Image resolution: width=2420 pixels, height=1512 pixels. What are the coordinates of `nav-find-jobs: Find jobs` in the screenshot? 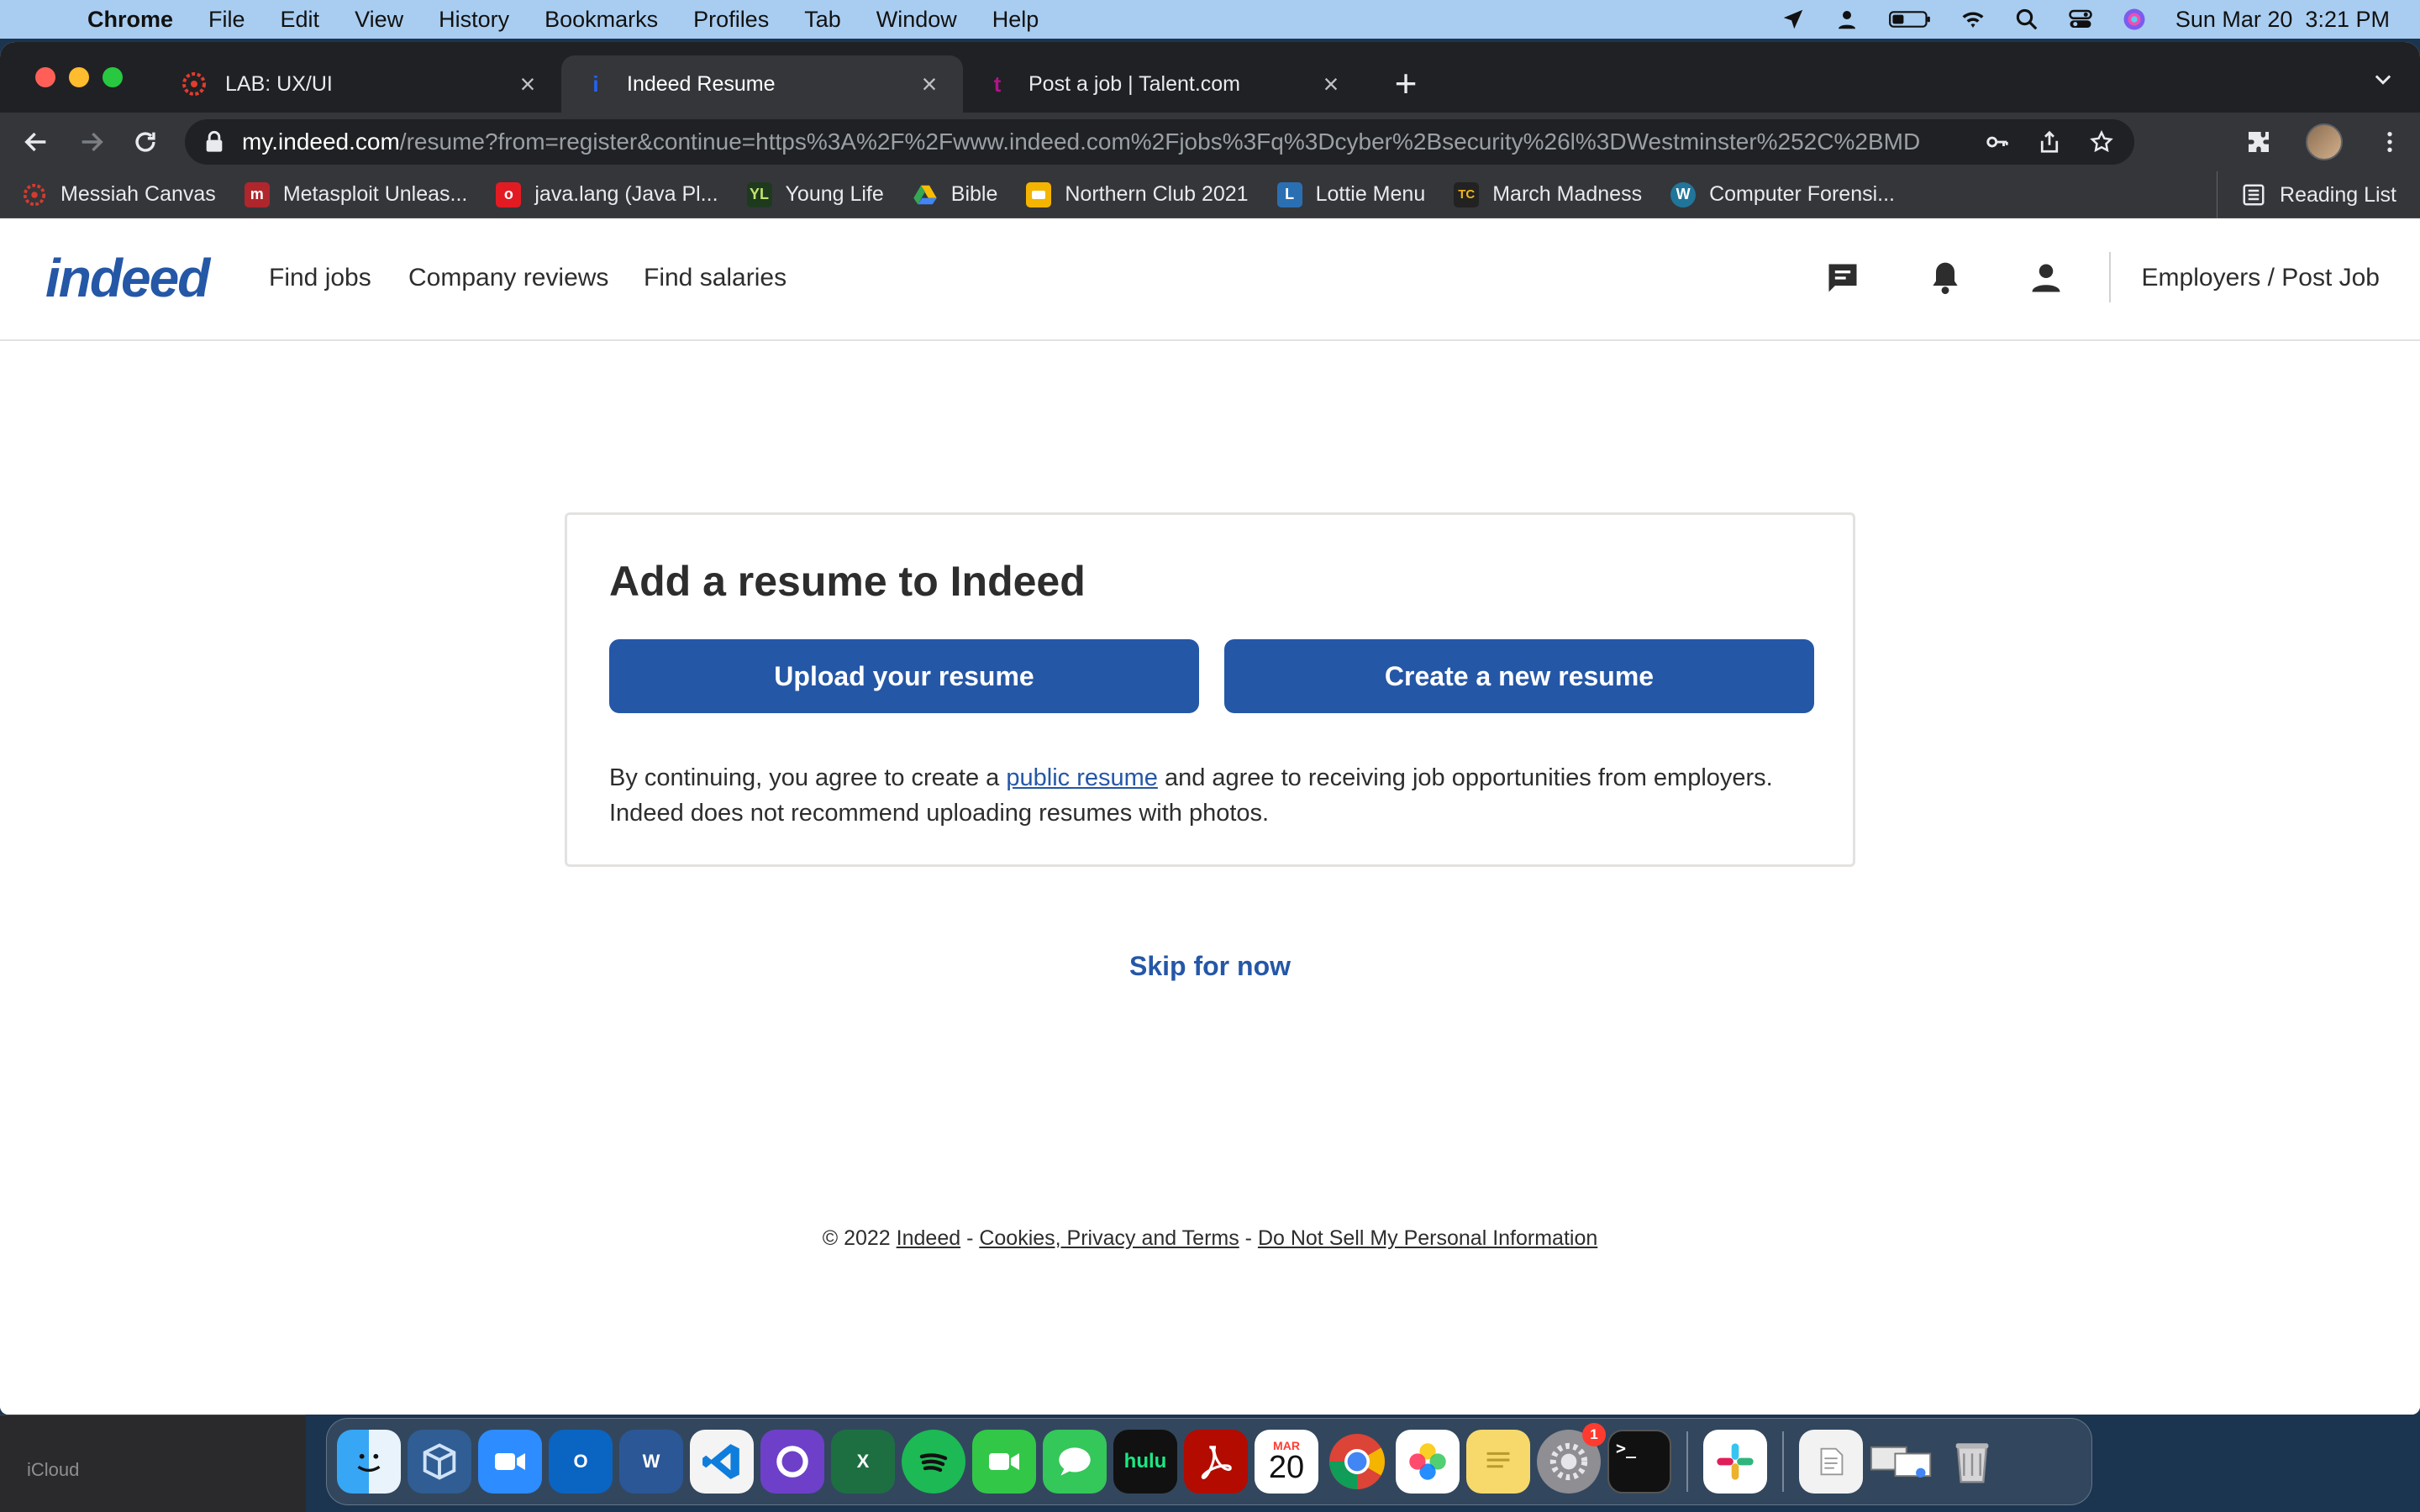 It's located at (320, 278).